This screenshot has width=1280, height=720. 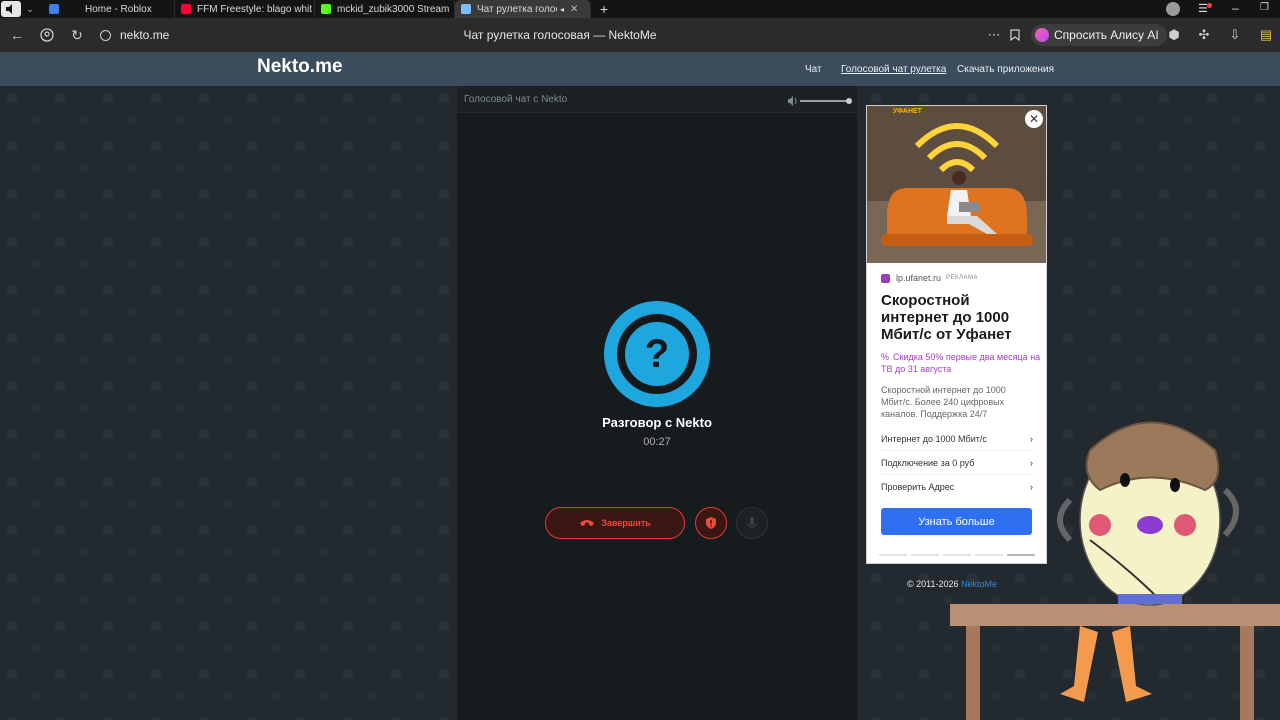 I want to click on ask-alisa-button: Спросить Алису AI, so click(x=1099, y=35).